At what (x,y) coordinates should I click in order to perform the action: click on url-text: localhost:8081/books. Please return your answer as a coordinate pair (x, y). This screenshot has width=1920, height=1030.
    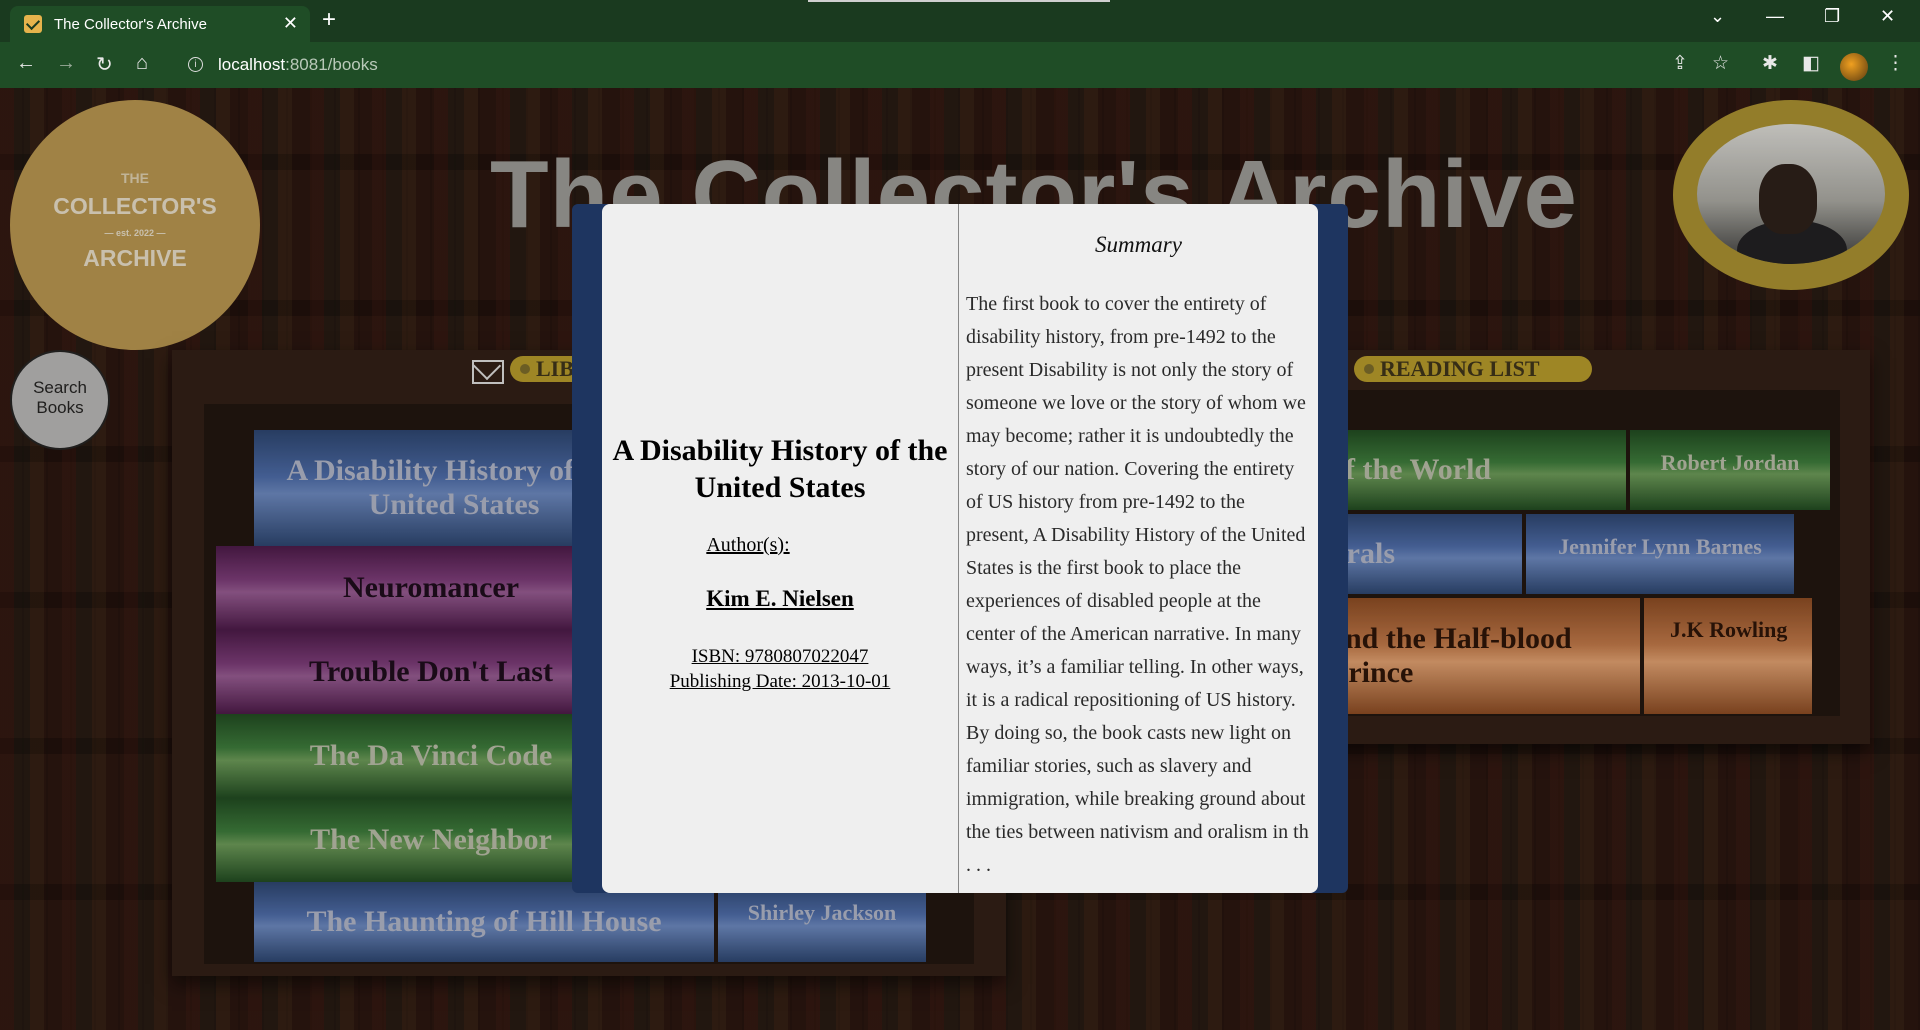
    Looking at the image, I should click on (298, 65).